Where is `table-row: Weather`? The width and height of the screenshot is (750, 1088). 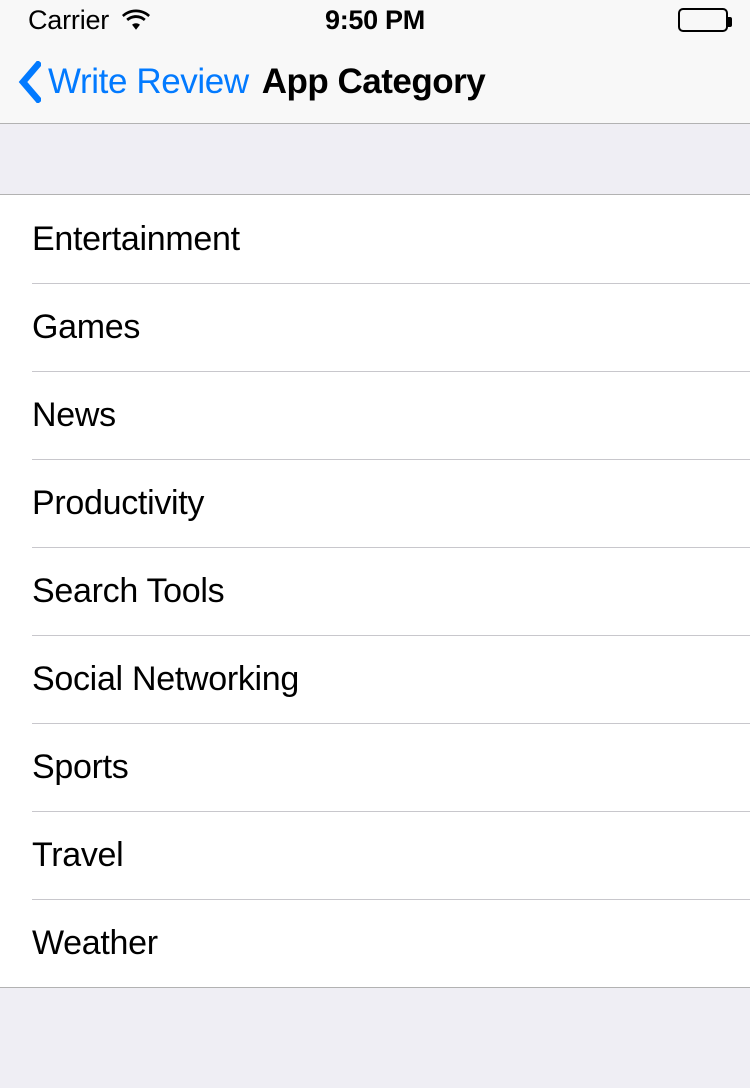
table-row: Weather is located at coordinates (375, 943).